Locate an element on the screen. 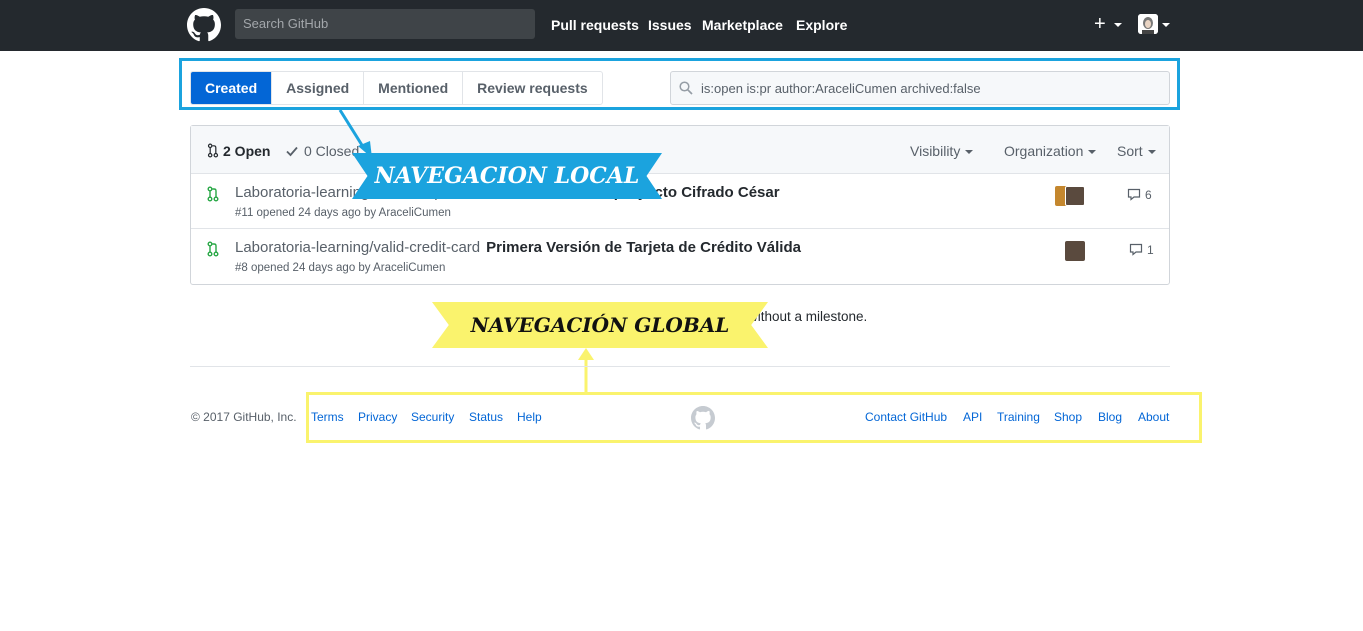 Image resolution: width=1363 pixels, height=631 pixels. copyright: © 2017 GitHub, Inc. is located at coordinates (244, 417).